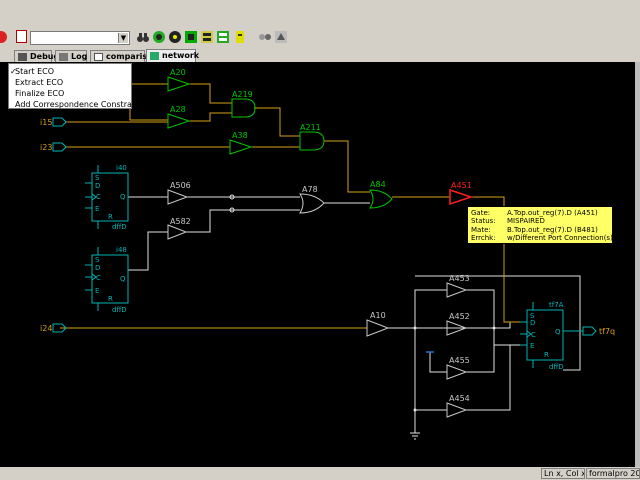  What do you see at coordinates (461, 185) in the screenshot?
I see `label-a451: A451` at bounding box center [461, 185].